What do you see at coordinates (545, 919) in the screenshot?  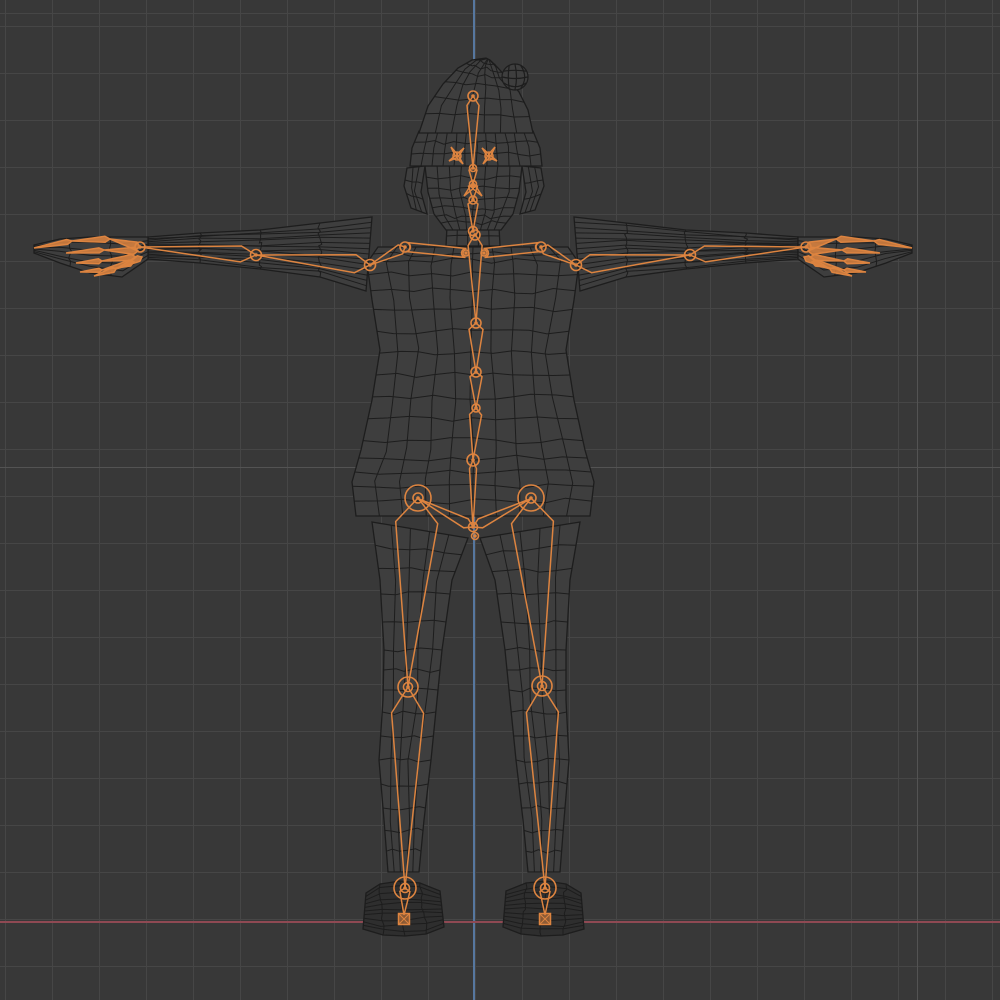 I see `joint-toe-r` at bounding box center [545, 919].